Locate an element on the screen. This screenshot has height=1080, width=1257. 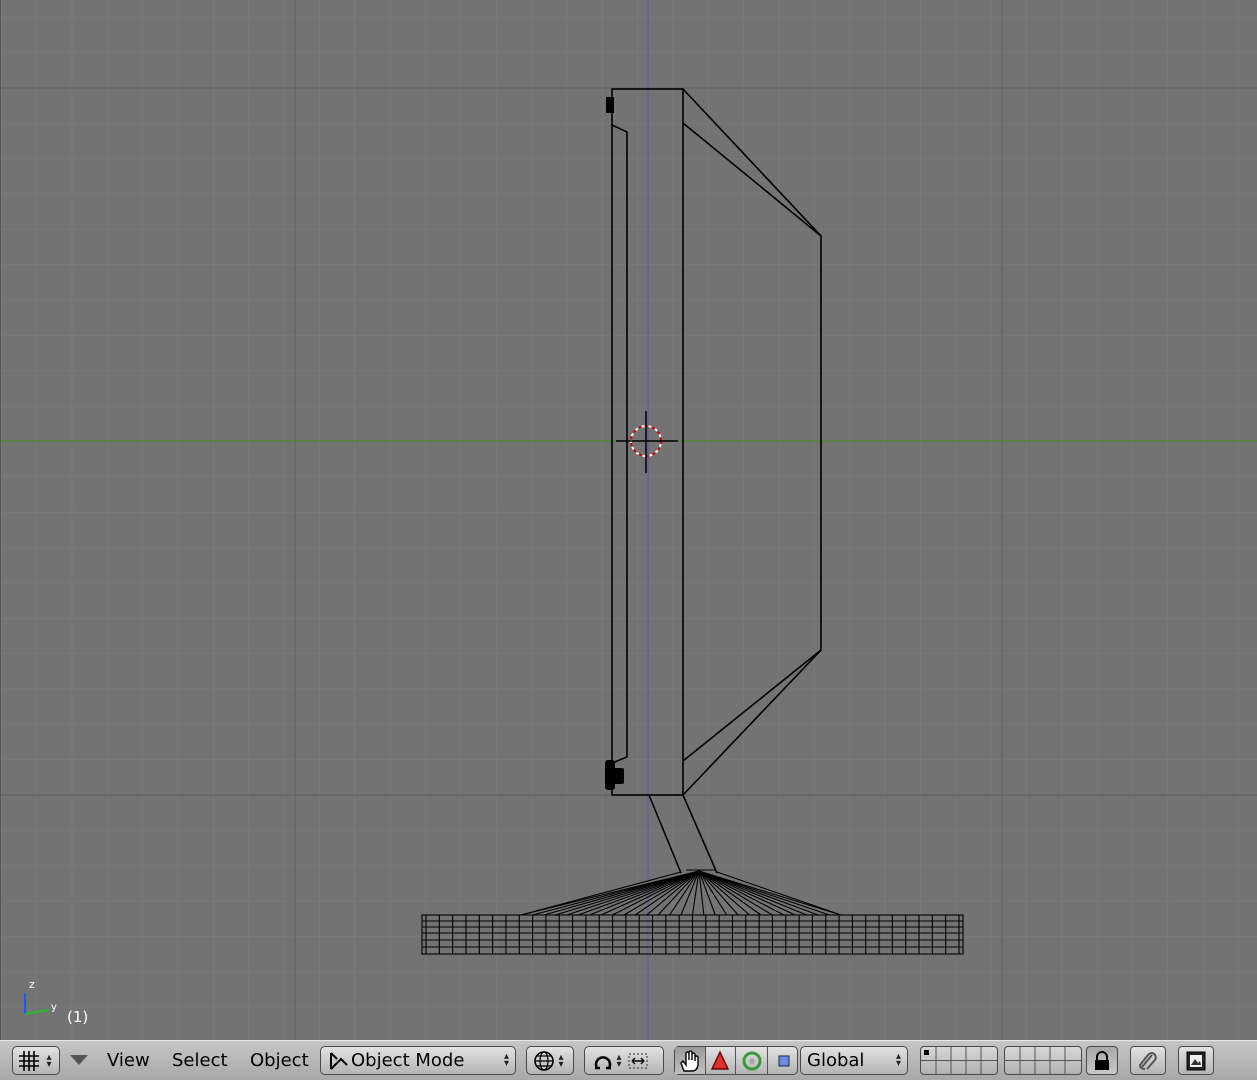
menu-object: Object is located at coordinates (279, 1061).